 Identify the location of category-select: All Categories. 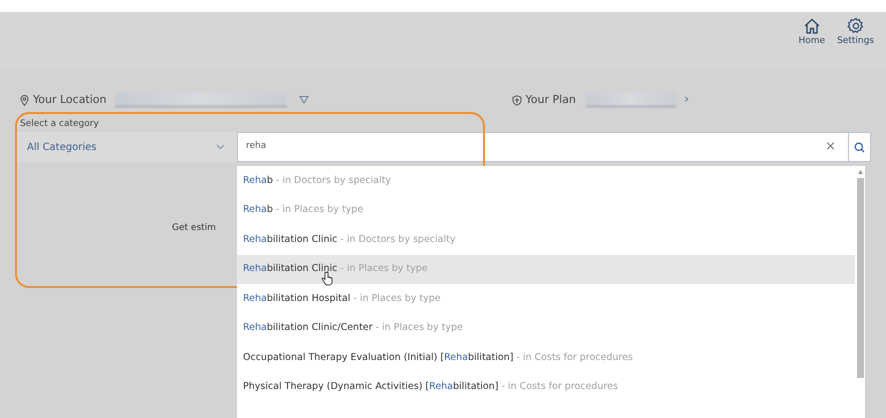
(126, 147).